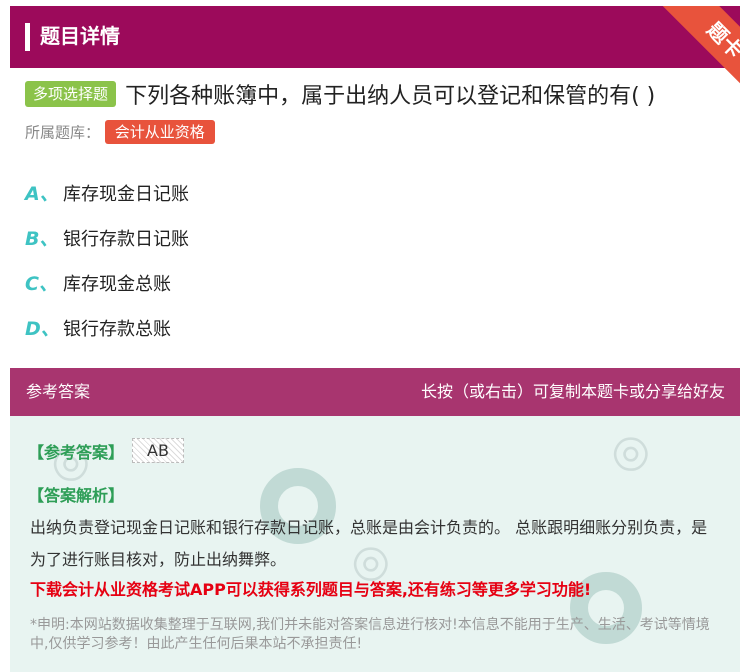 The image size is (750, 672). What do you see at coordinates (41, 284) in the screenshot?
I see `option-letter: C、` at bounding box center [41, 284].